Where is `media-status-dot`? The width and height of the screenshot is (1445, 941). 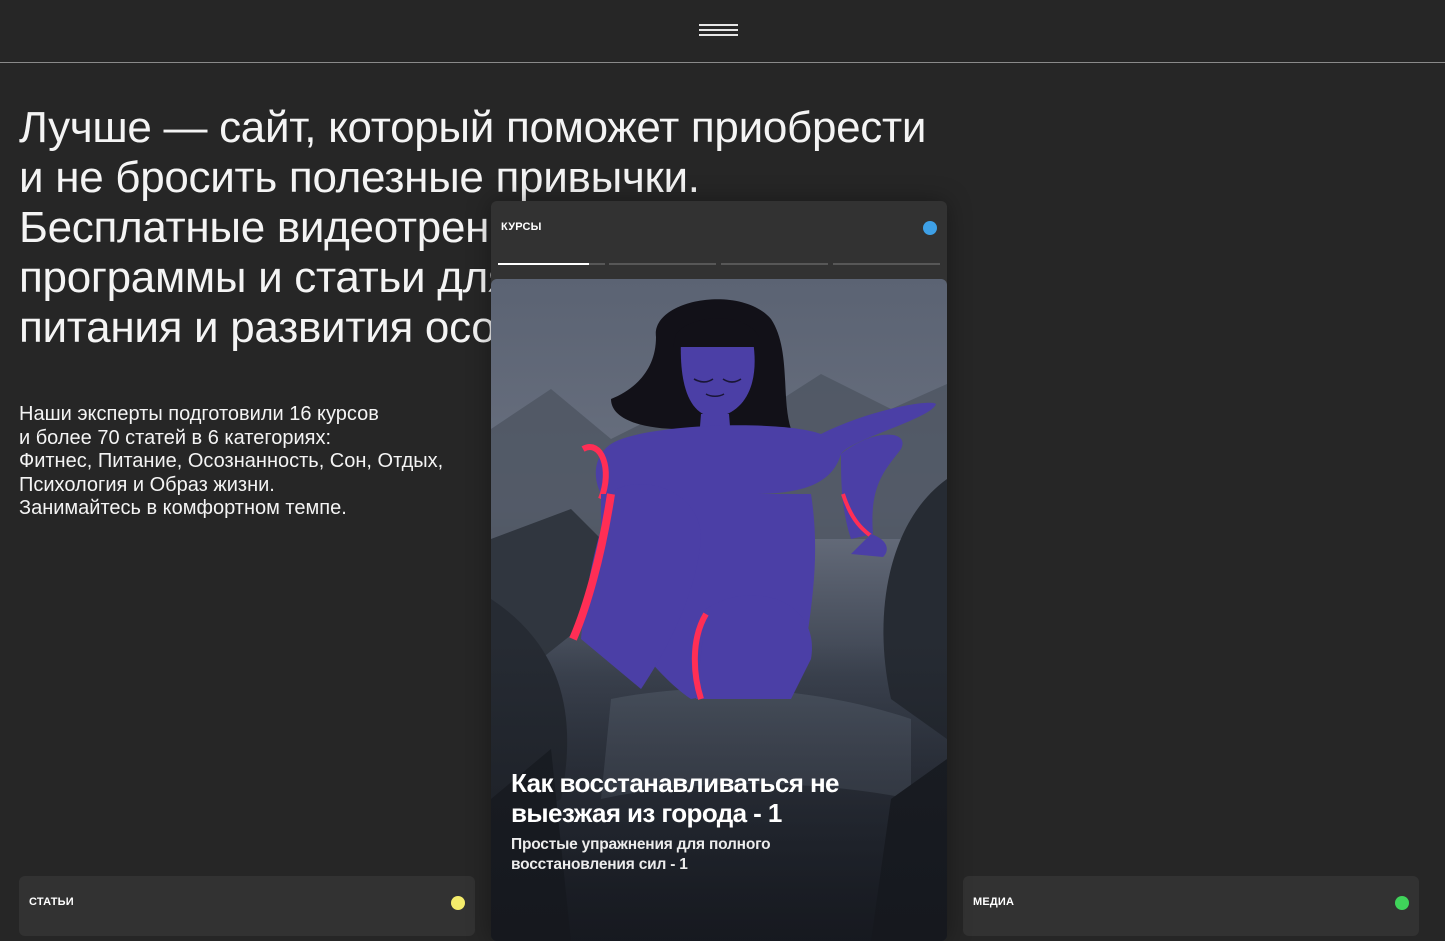 media-status-dot is located at coordinates (1402, 903).